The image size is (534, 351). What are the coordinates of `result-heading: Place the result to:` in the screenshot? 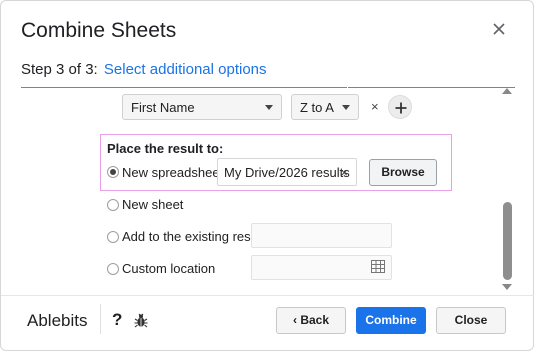 It's located at (165, 148).